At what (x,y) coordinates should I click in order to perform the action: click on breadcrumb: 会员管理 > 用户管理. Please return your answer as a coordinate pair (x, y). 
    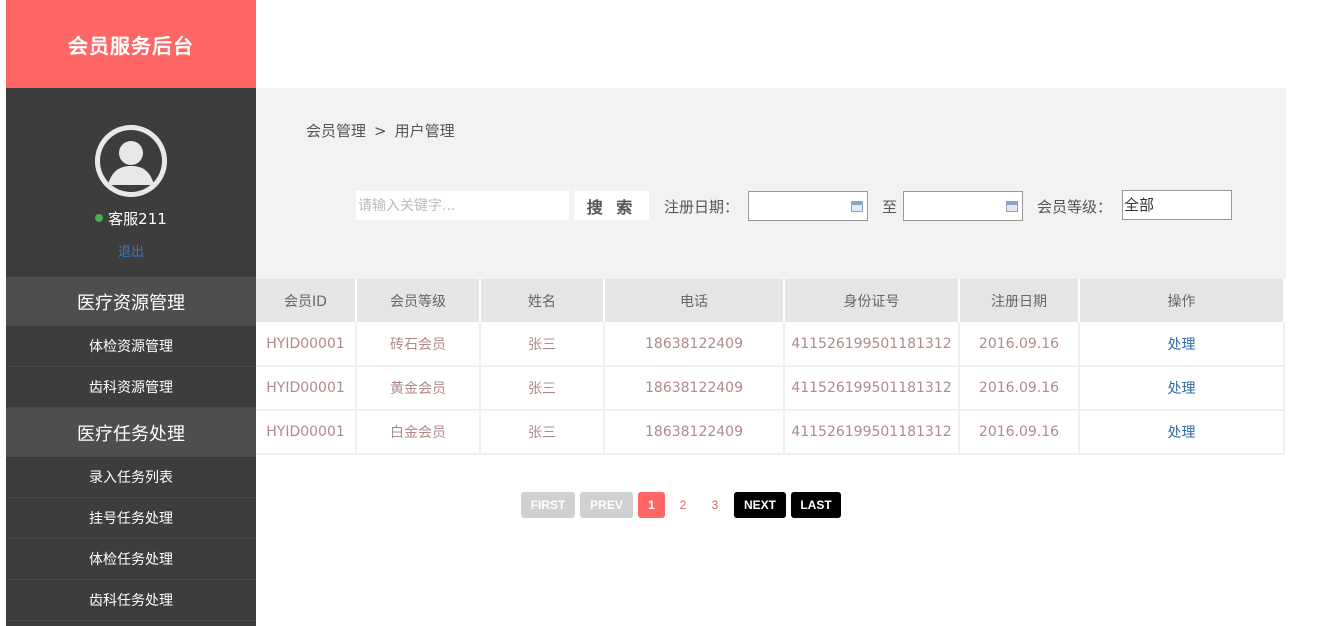
    Looking at the image, I should click on (380, 130).